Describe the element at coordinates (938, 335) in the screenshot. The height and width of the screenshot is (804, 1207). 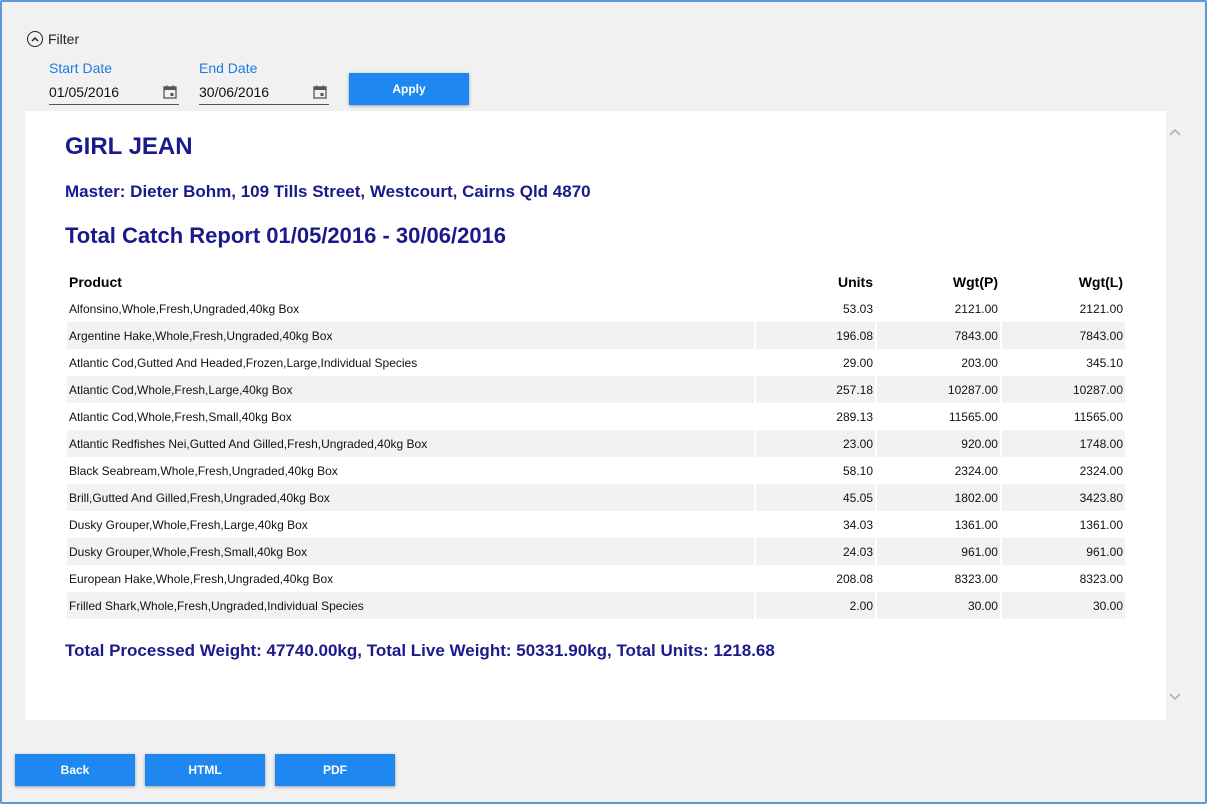
I see `cell-wgt-p: 7843.00` at that location.